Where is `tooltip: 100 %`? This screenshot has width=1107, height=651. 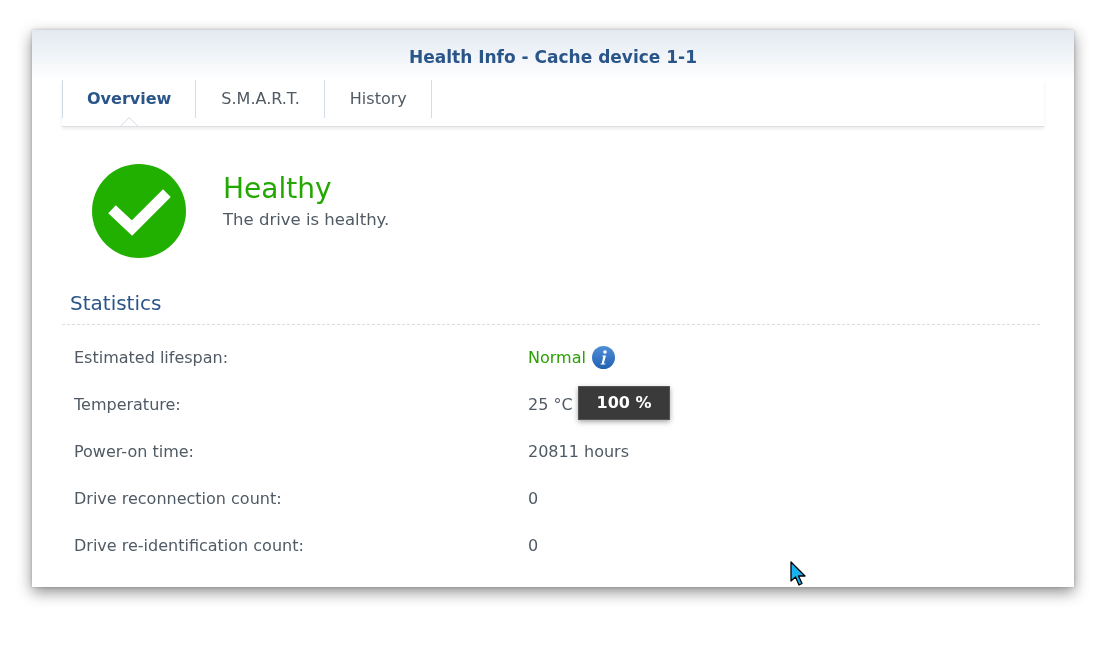 tooltip: 100 % is located at coordinates (624, 403).